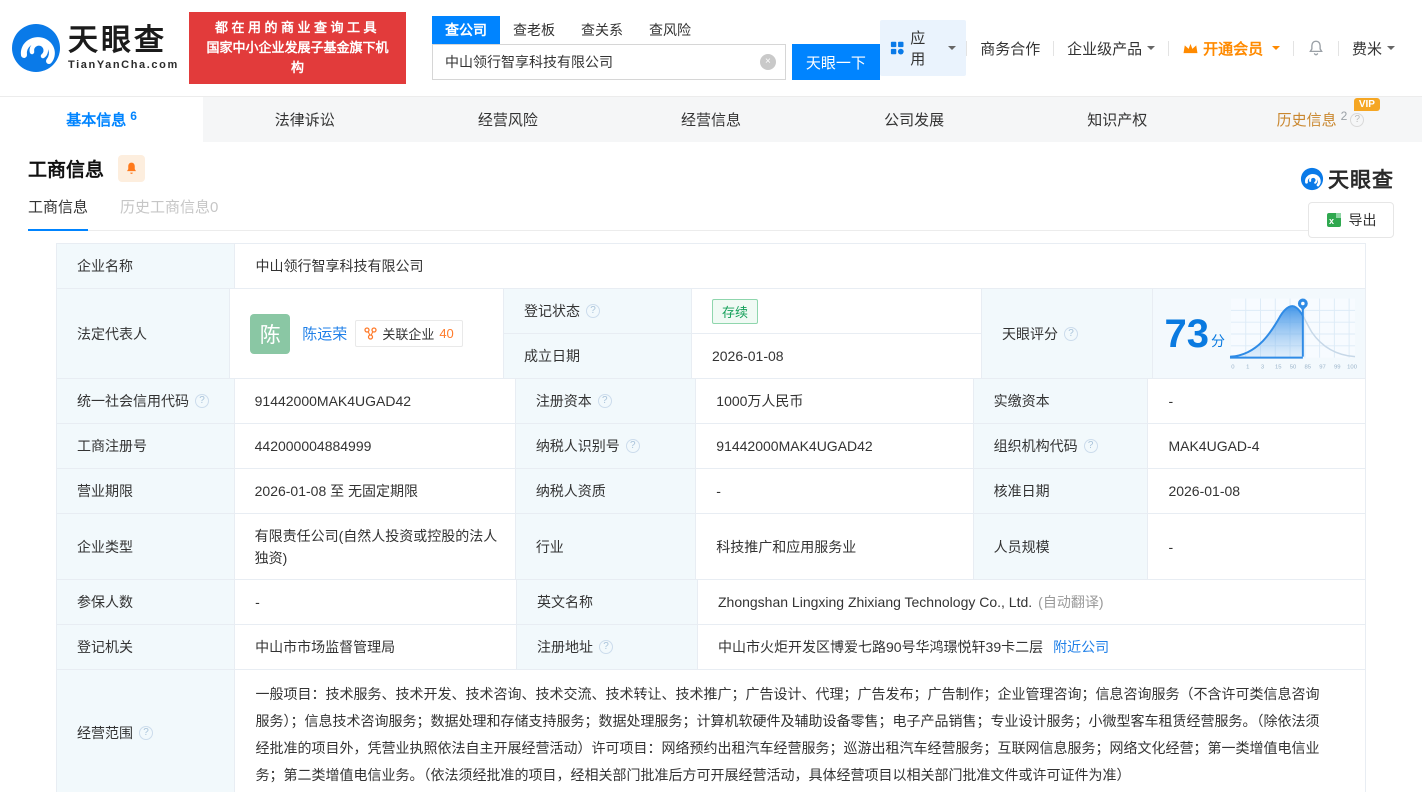 The image size is (1422, 792). Describe the element at coordinates (711, 266) in the screenshot. I see `table-row: 企业名称 中山领行智享科技有限公司` at that location.